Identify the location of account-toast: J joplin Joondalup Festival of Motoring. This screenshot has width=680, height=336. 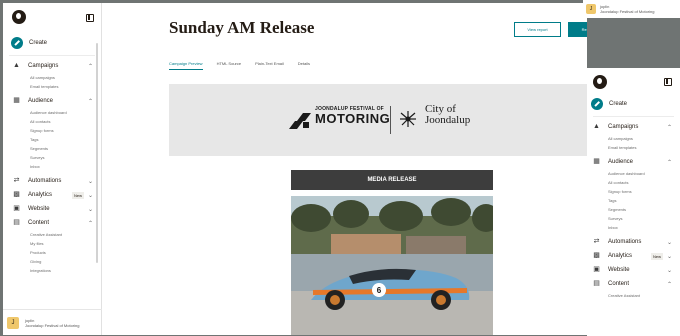
(631, 9).